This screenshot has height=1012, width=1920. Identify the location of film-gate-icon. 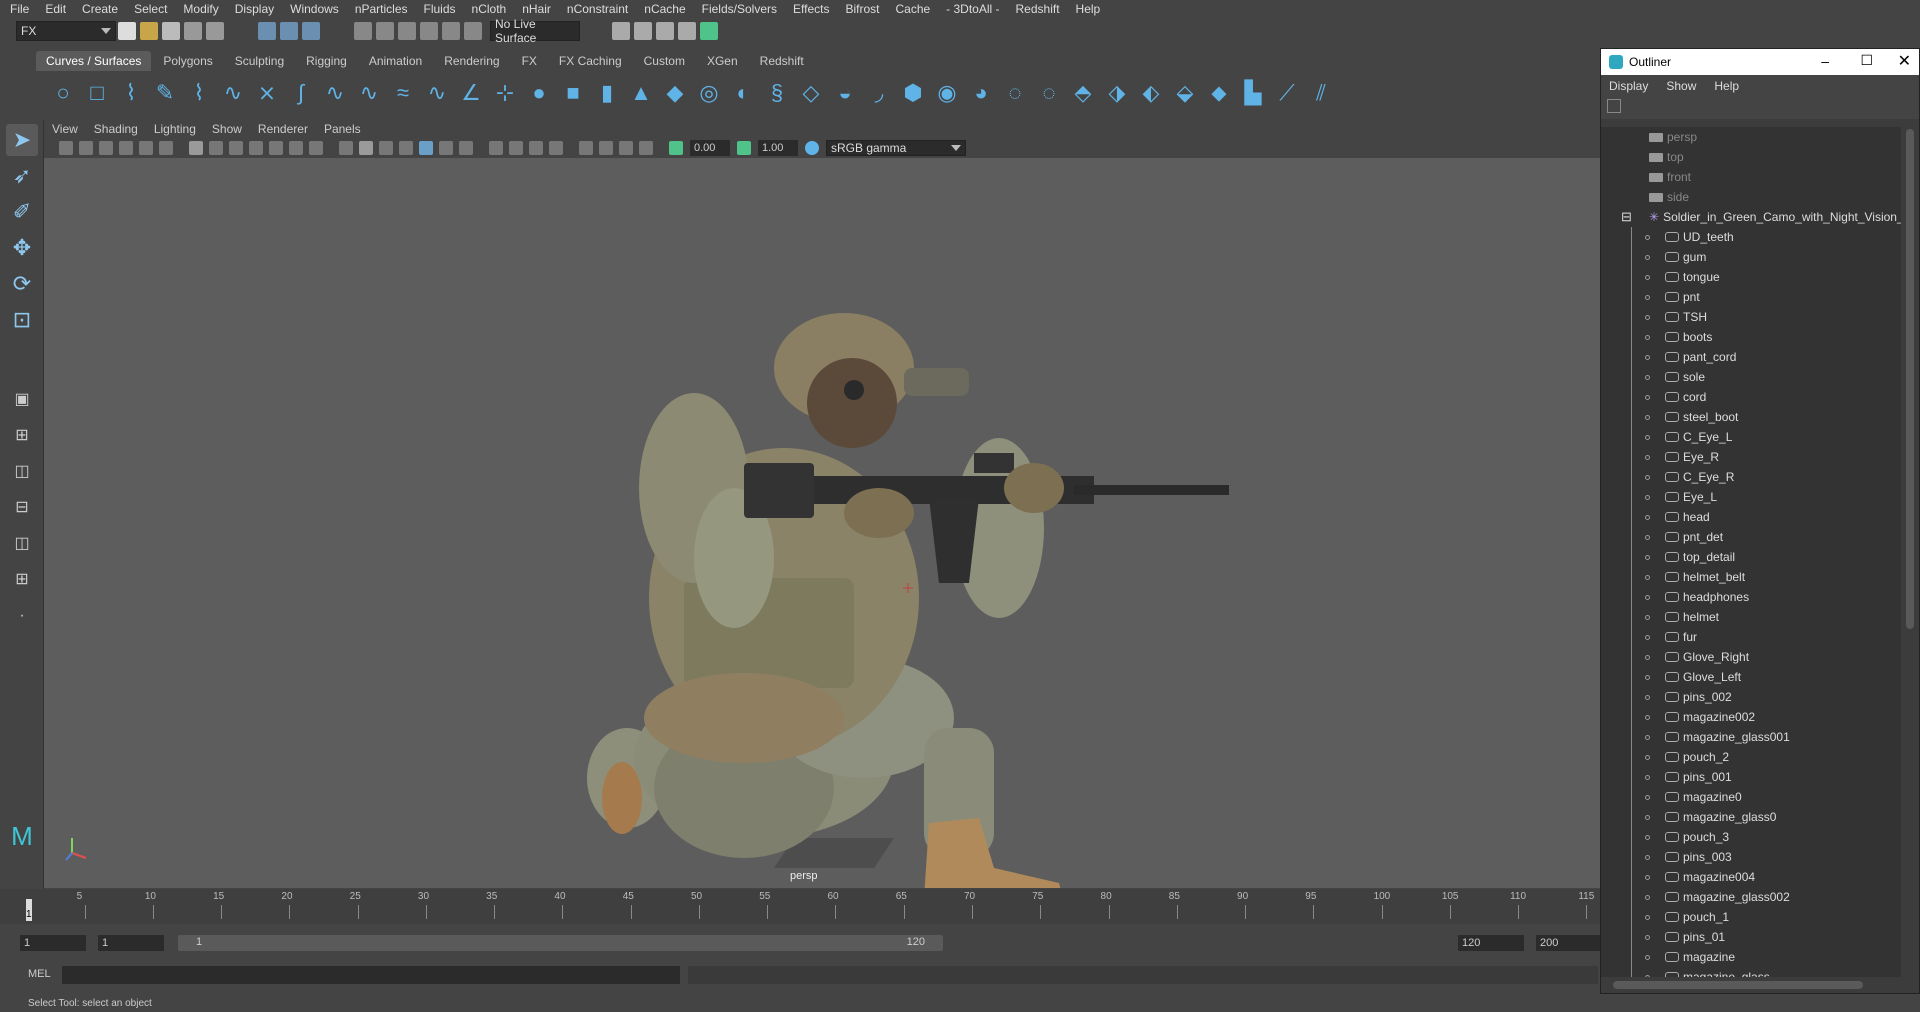
(216, 148).